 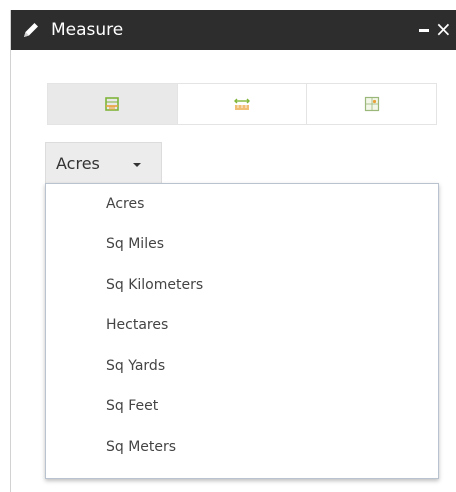 I want to click on minimize-icon, so click(x=424, y=30).